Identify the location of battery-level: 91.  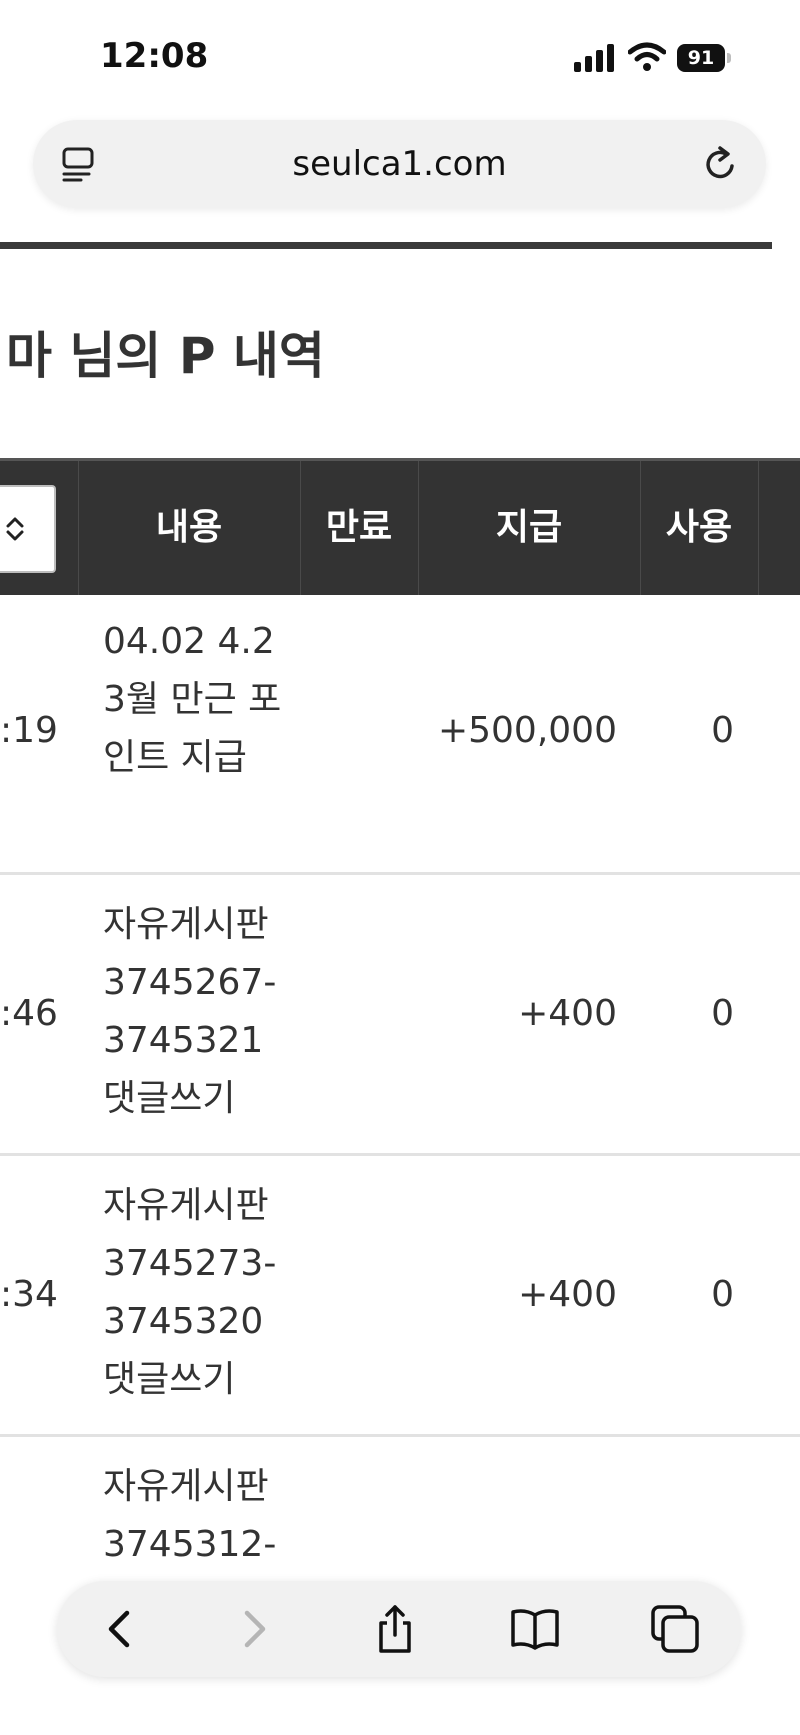
(701, 58).